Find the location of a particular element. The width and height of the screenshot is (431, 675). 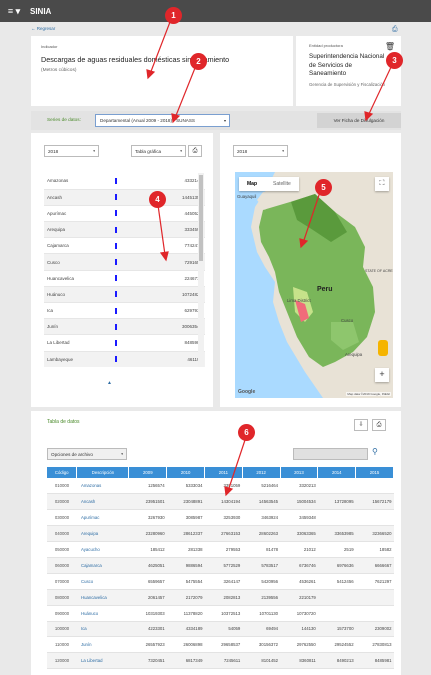

fullscreen-icon: ⛶ is located at coordinates (382, 184).